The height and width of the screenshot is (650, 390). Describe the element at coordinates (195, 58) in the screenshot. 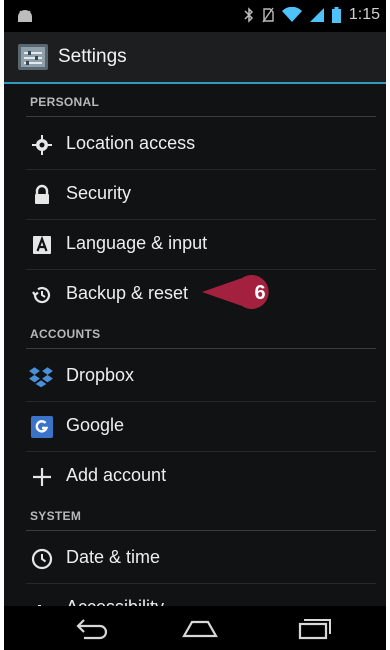

I see `action-bar: Settings` at that location.